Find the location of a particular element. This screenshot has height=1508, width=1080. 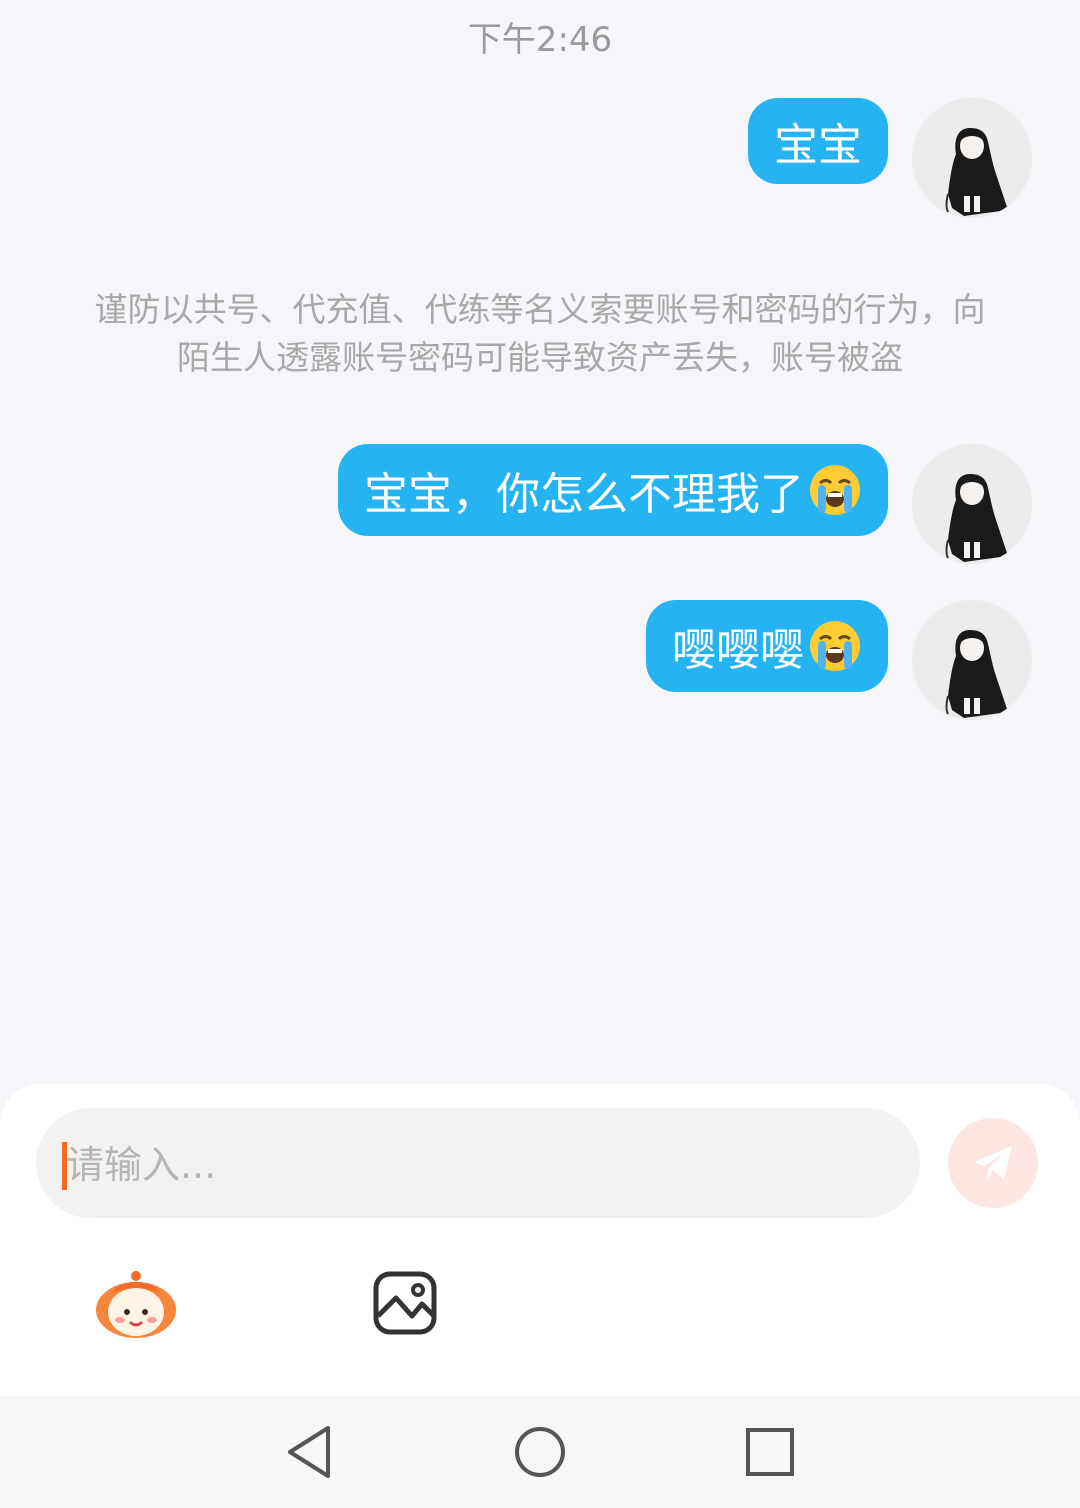

send-button is located at coordinates (993, 1163).